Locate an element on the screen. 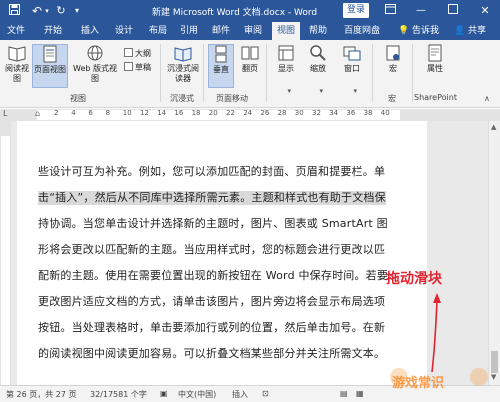 The height and width of the screenshot is (402, 500). watermark-text: 游戏常识 is located at coordinates (418, 383).